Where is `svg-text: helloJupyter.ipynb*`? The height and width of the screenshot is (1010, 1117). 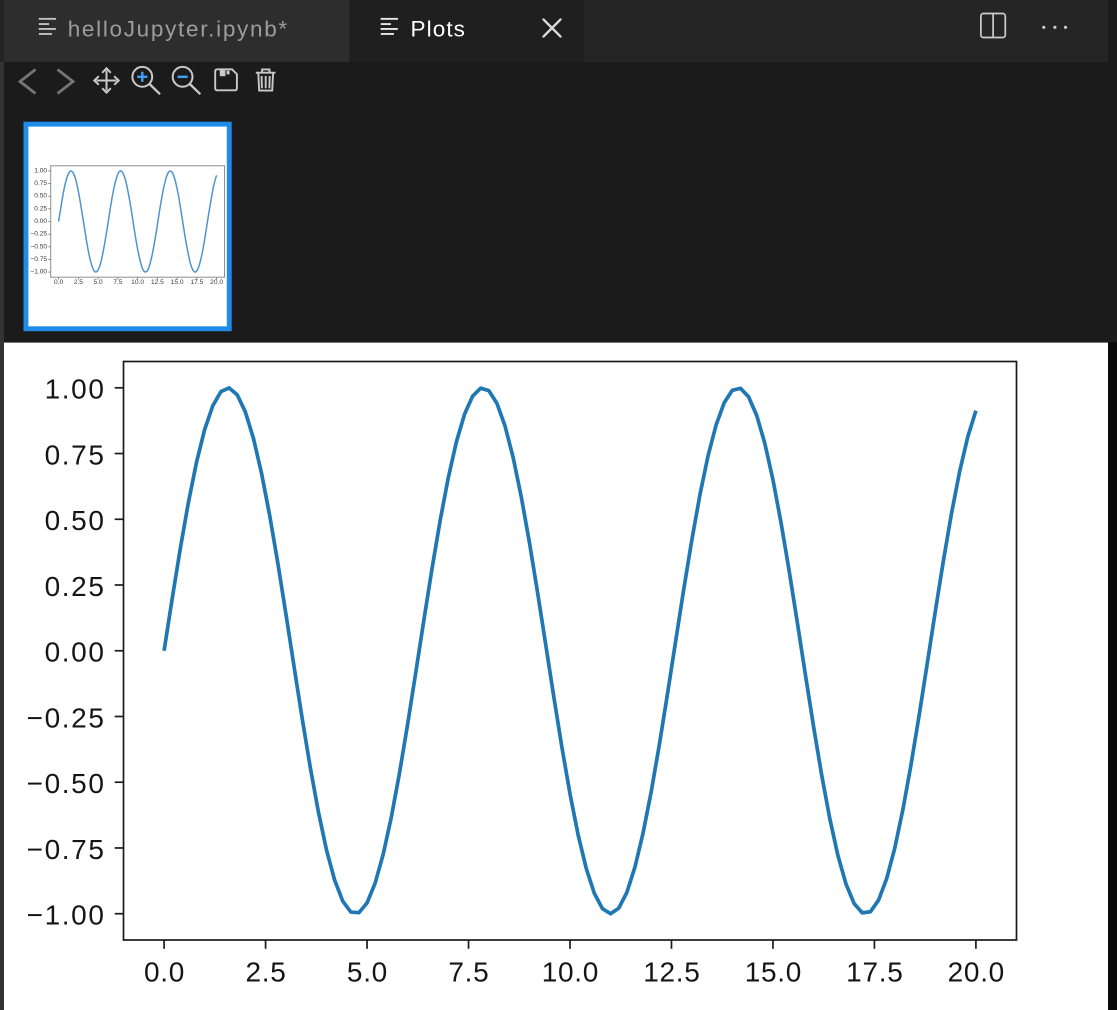 svg-text: helloJupyter.ipynb* is located at coordinates (178, 29).